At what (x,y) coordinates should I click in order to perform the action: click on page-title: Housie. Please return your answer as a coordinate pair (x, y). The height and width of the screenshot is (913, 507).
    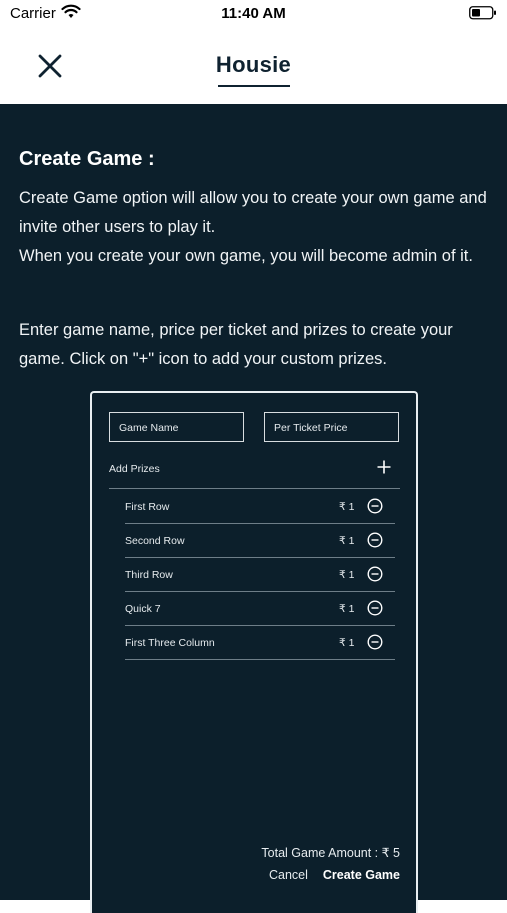
    Looking at the image, I should click on (253, 64).